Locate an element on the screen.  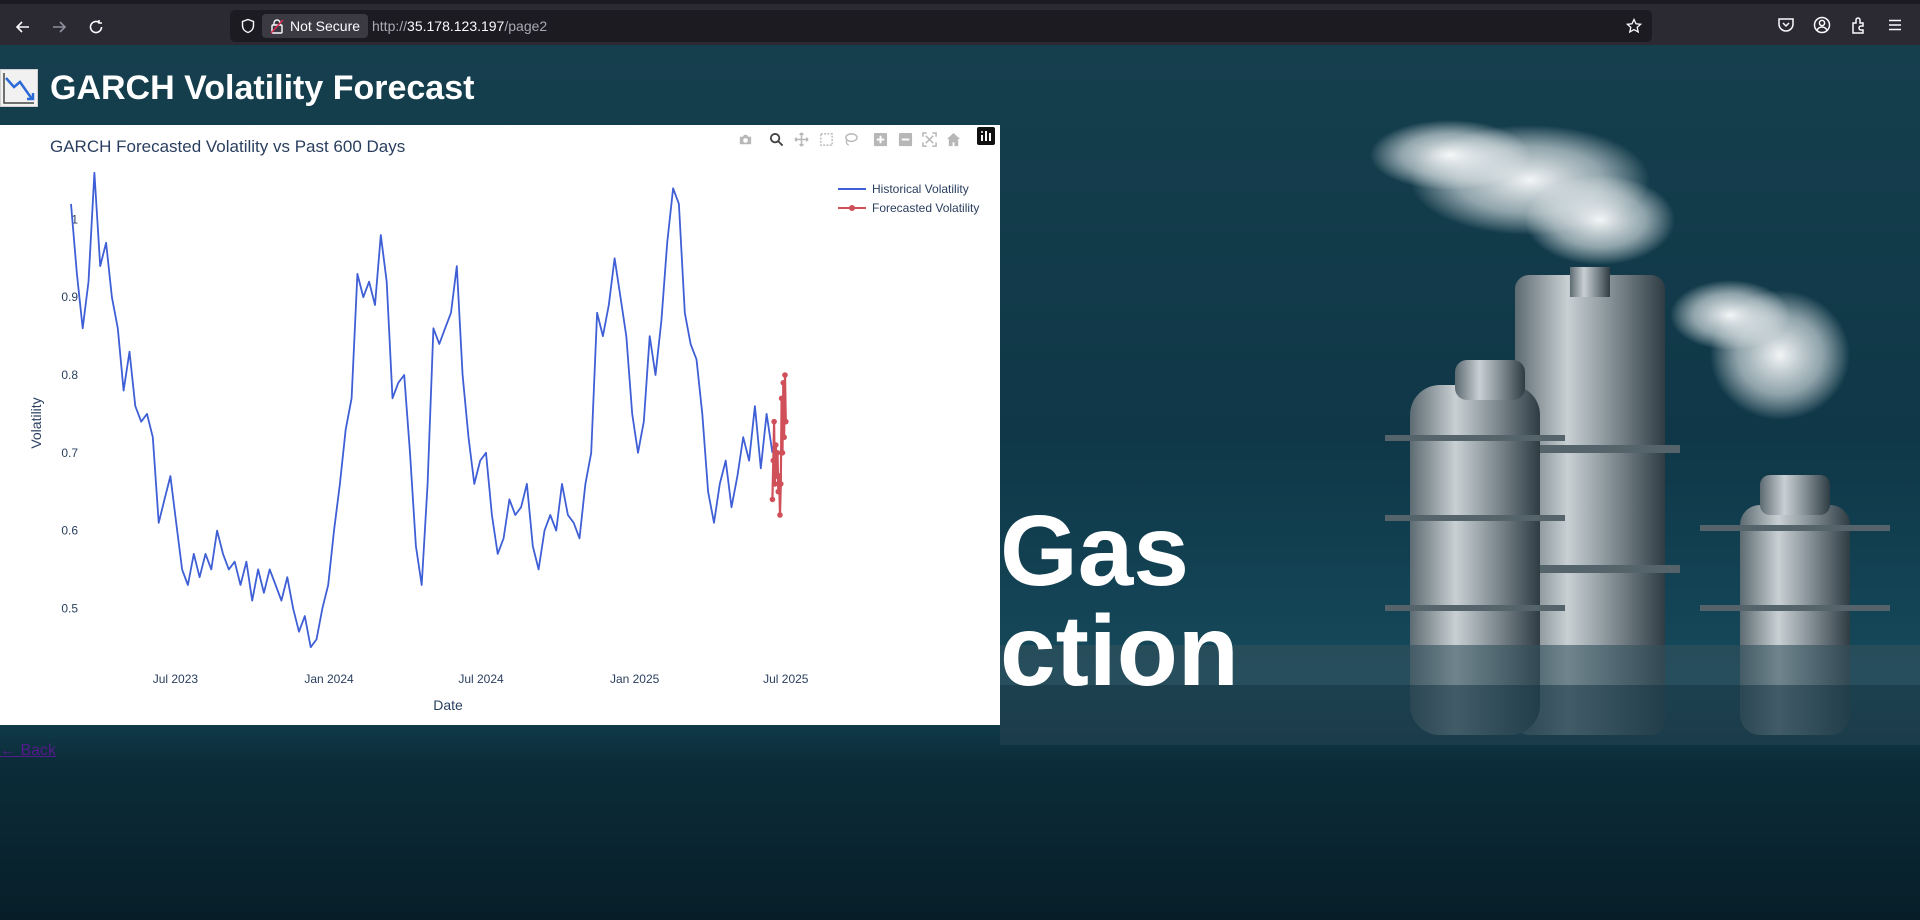
chart-decreasing-icon is located at coordinates (19, 88).